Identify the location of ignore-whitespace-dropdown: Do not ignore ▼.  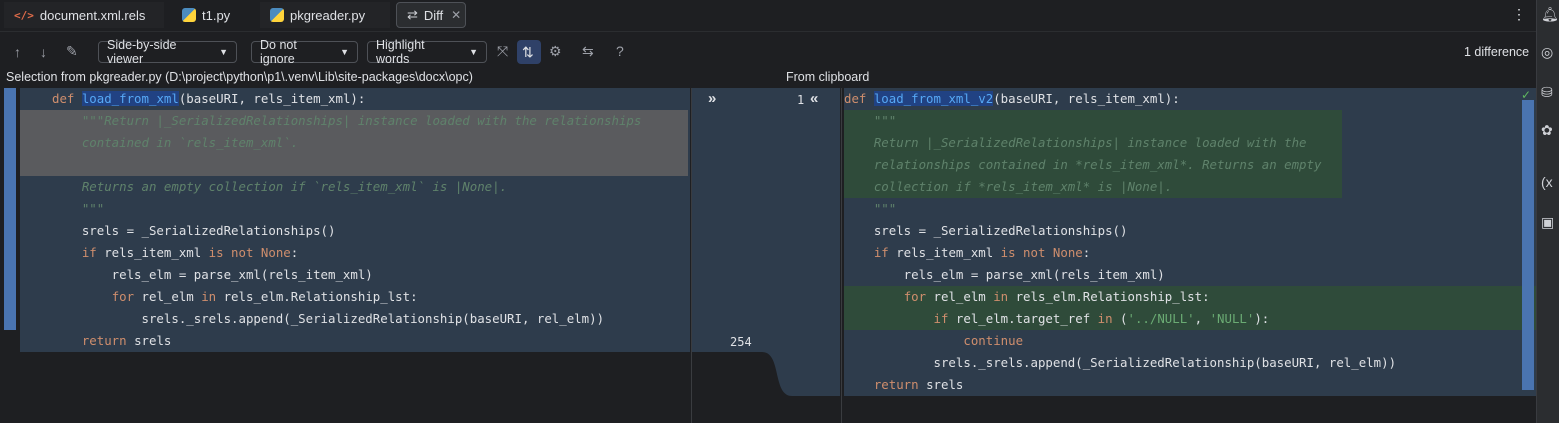
(304, 52).